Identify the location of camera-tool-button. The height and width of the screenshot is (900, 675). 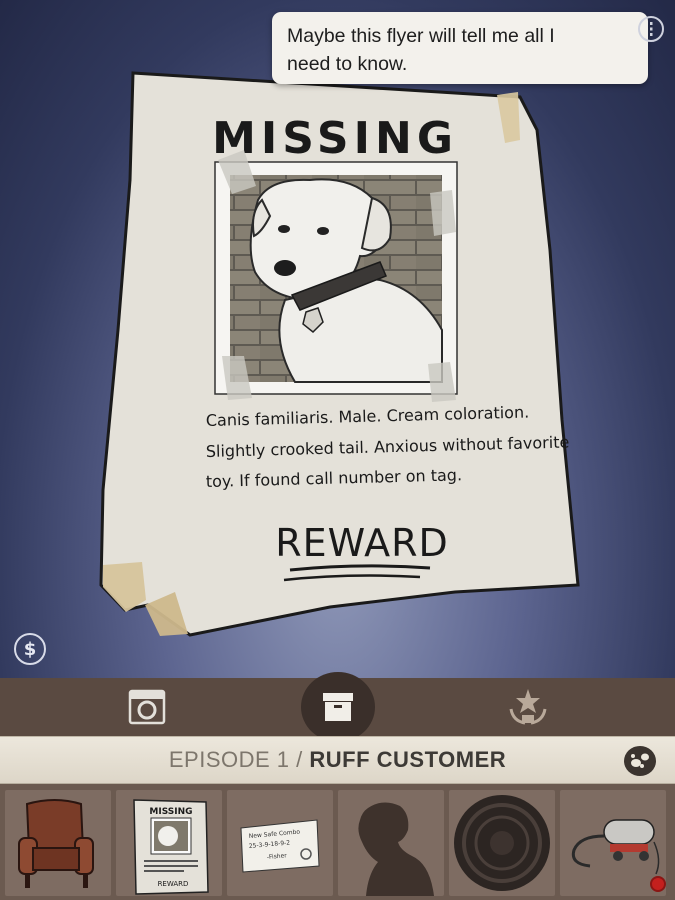
(147, 707).